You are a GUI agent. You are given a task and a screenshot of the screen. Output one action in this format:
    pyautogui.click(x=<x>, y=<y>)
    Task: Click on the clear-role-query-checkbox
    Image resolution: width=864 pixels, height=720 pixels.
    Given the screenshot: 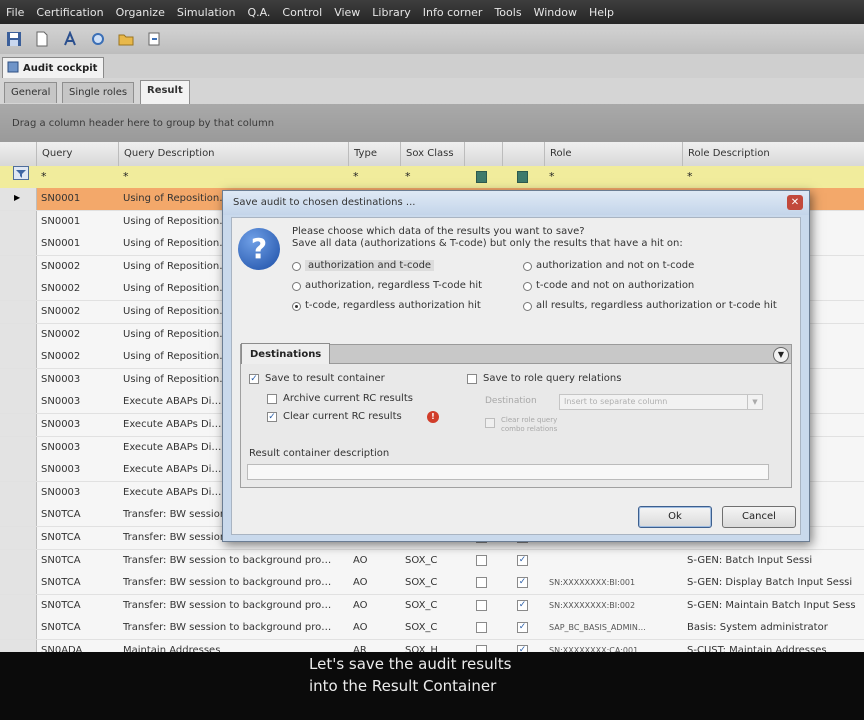 What is the action you would take?
    pyautogui.click(x=490, y=423)
    